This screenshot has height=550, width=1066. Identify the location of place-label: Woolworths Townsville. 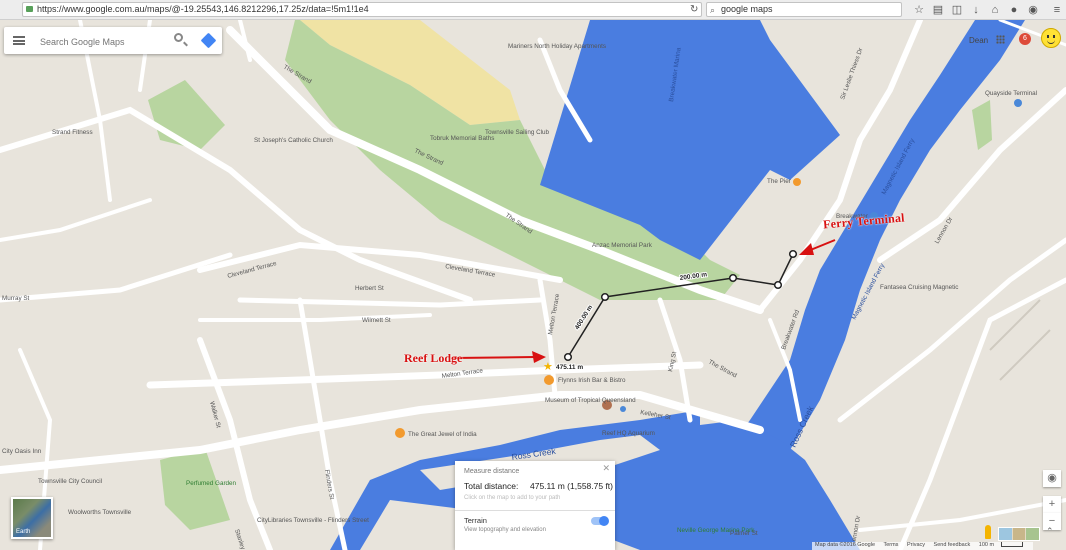
(100, 512).